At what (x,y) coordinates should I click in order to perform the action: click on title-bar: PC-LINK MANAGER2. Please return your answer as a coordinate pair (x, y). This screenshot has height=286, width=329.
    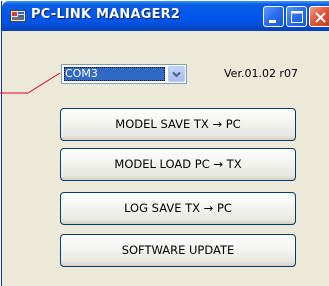
    Looking at the image, I should click on (165, 16).